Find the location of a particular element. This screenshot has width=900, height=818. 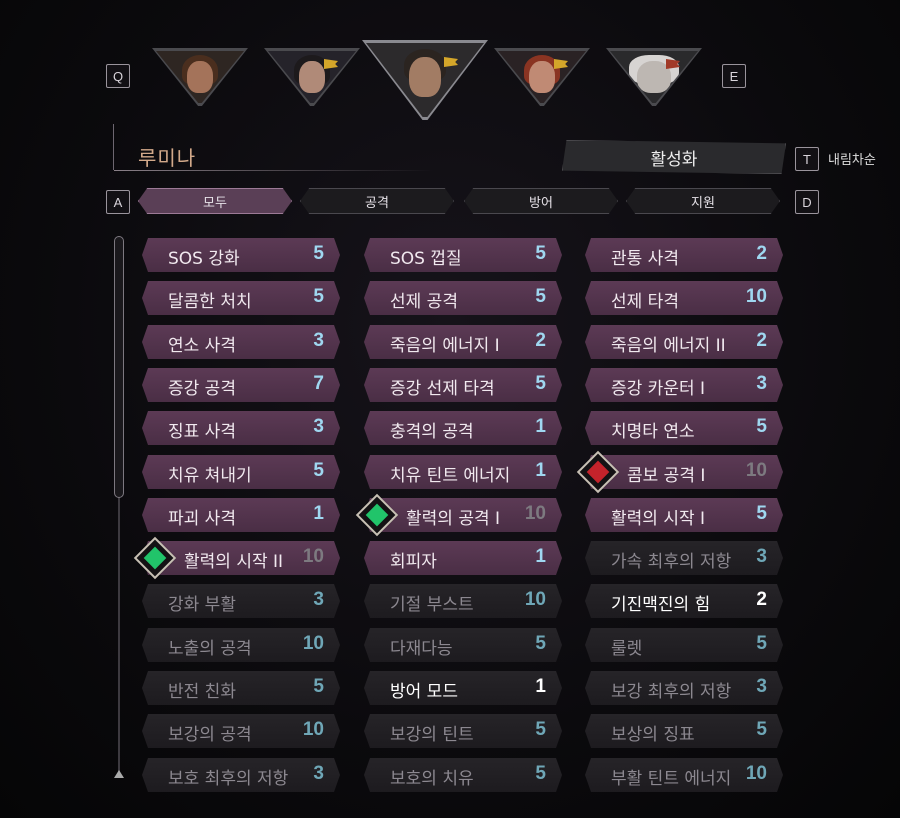

skill-card: 징표 사격 3 is located at coordinates (241, 428).